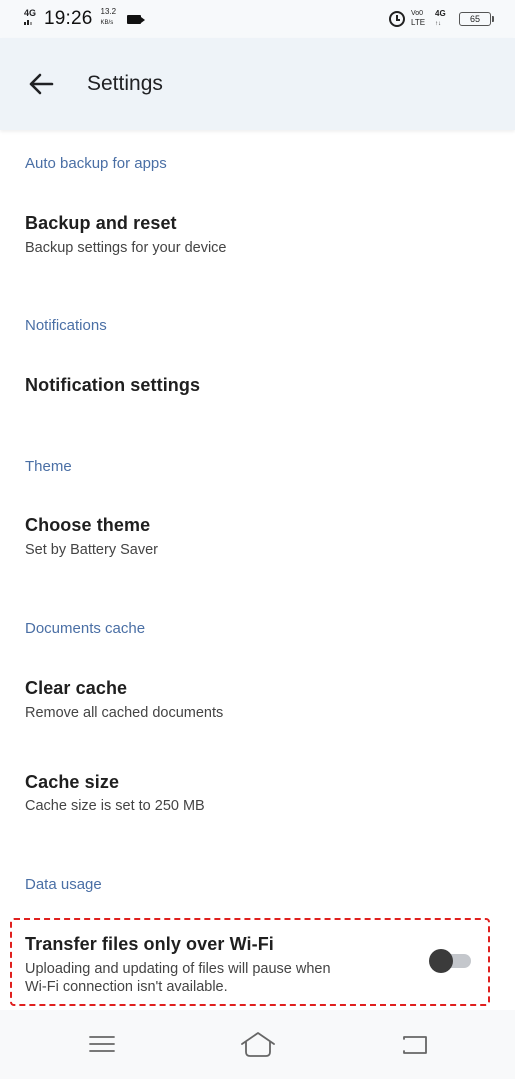  Describe the element at coordinates (257, 84) in the screenshot. I see `app-bar: Settings` at that location.